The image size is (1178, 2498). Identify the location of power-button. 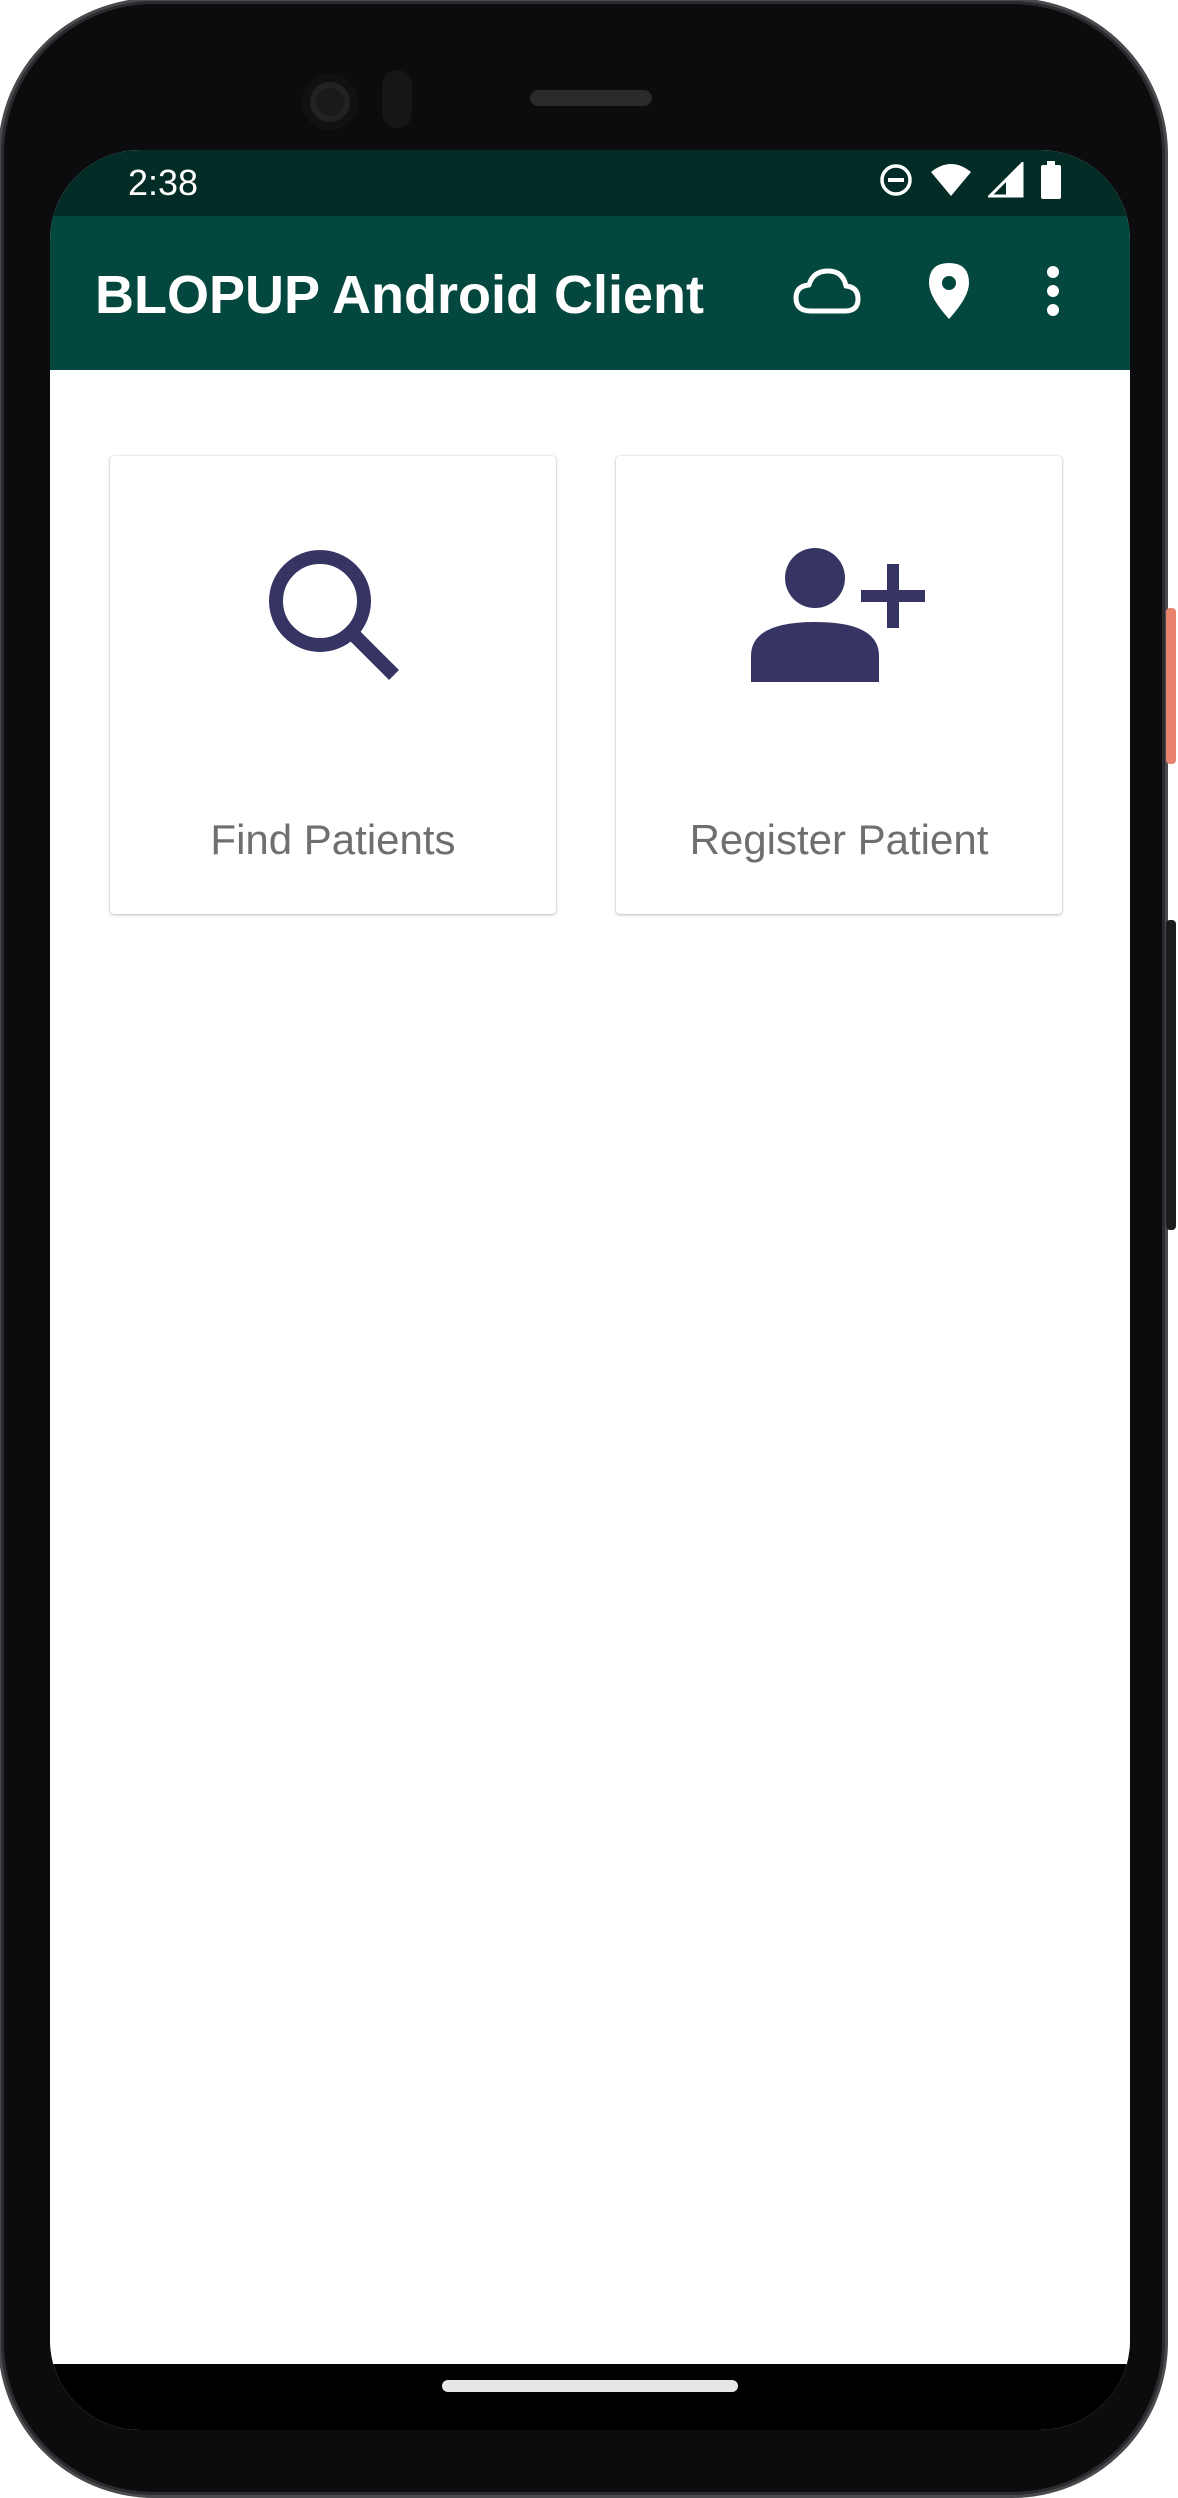
(1171, 686).